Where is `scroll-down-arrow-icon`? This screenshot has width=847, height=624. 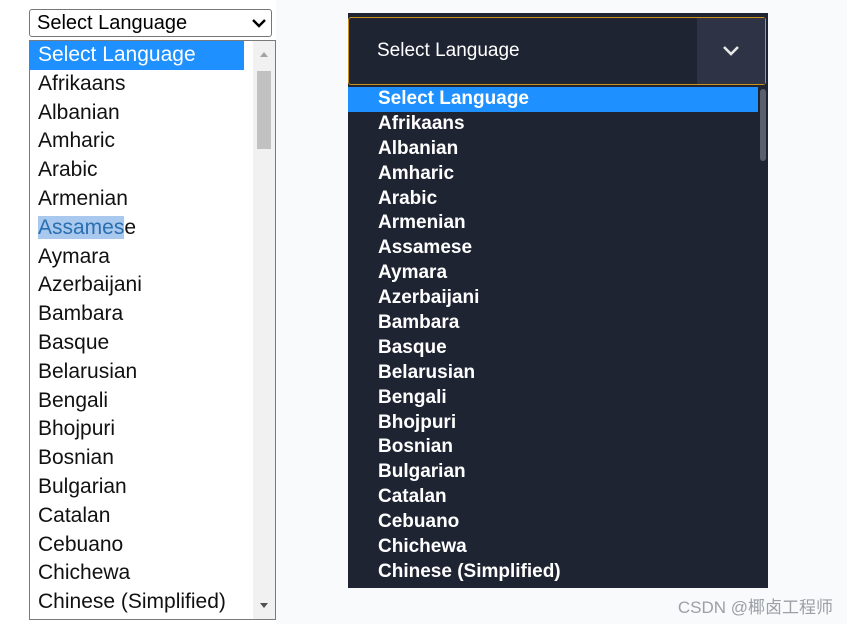
scroll-down-arrow-icon is located at coordinates (264, 606).